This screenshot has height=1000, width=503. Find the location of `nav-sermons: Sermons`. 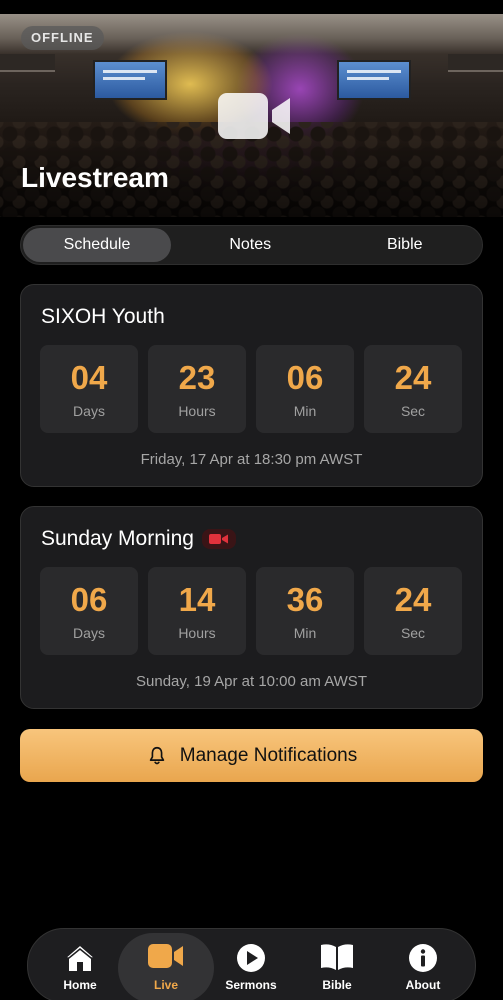

nav-sermons: Sermons is located at coordinates (251, 964).